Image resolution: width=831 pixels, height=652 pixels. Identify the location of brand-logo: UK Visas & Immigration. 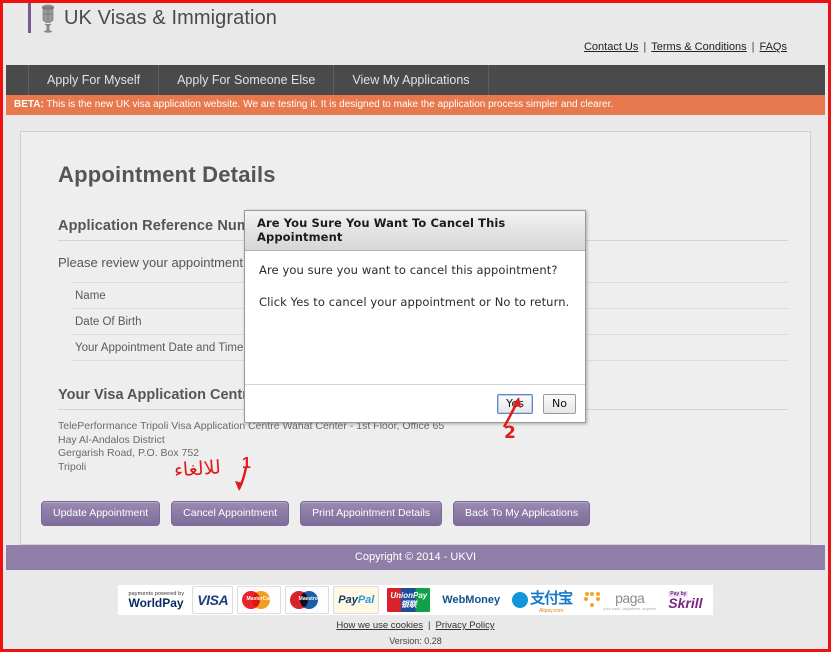
(152, 18).